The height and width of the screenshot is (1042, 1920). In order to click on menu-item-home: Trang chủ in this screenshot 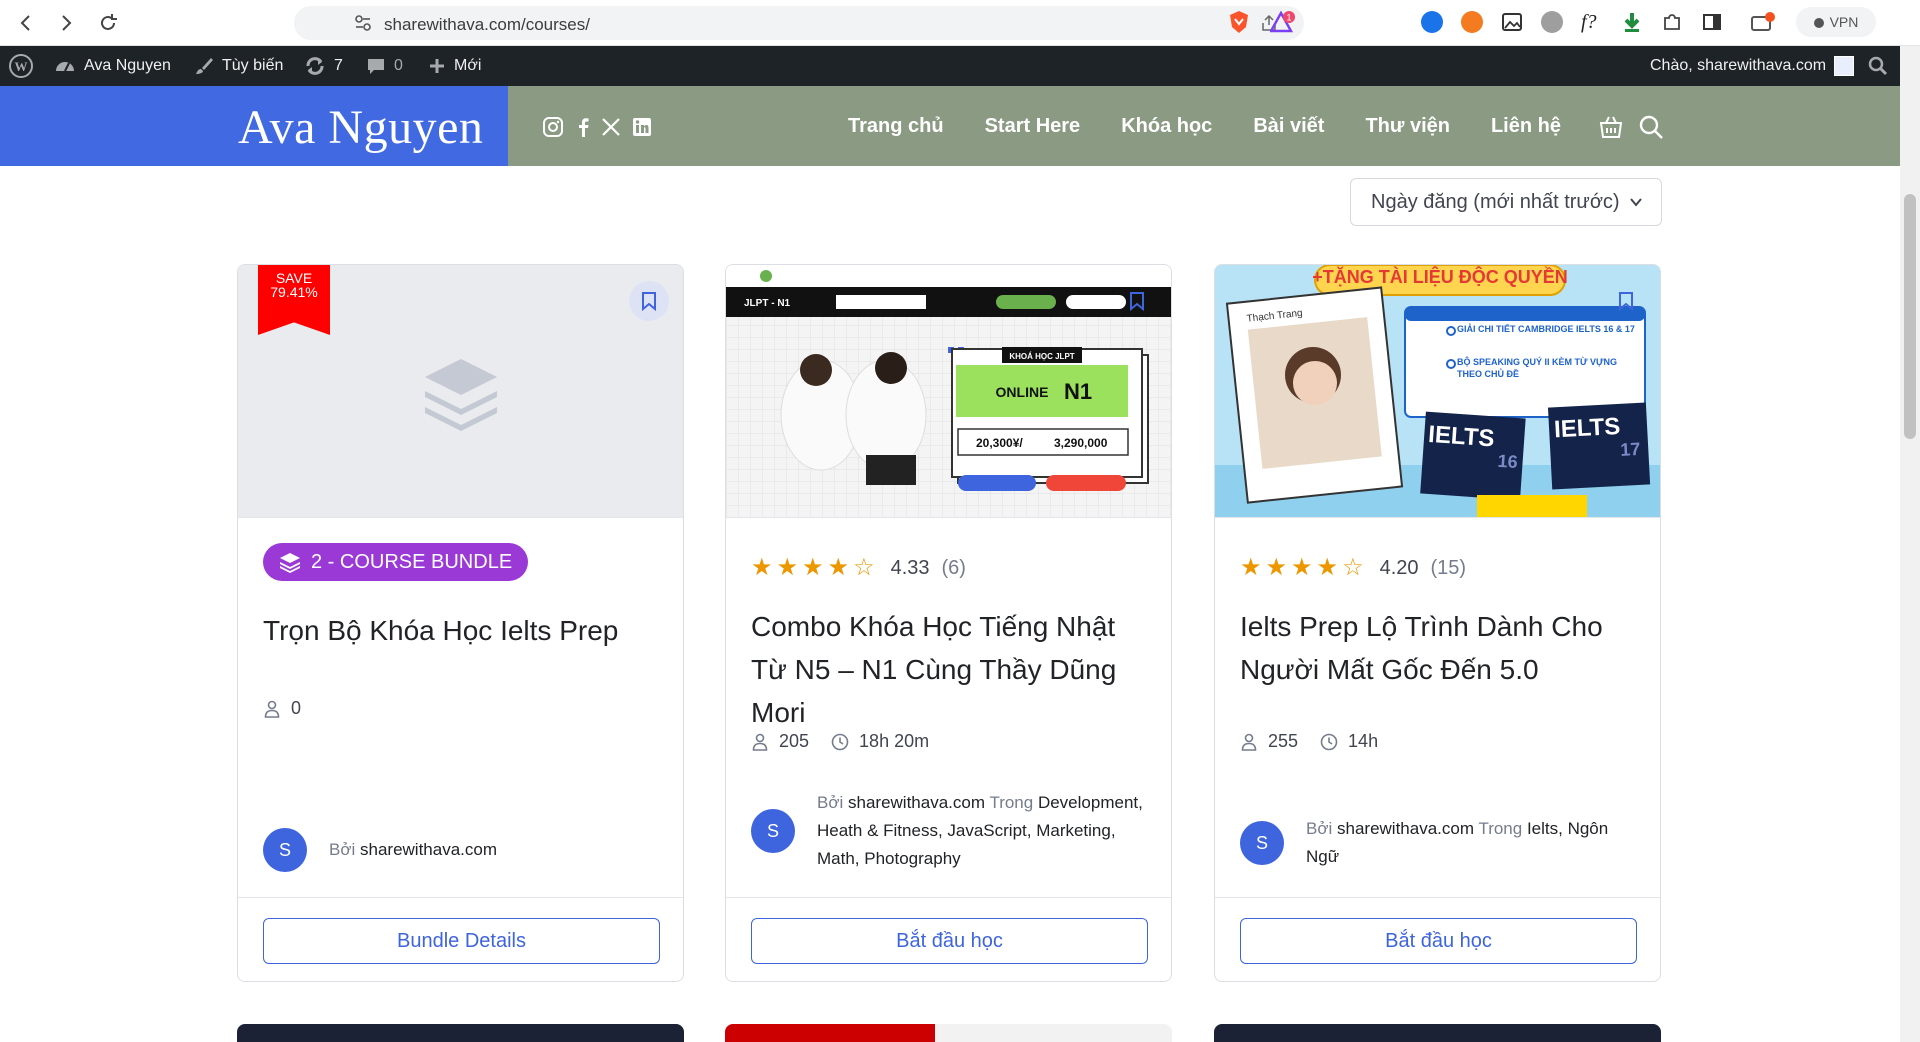, I will do `click(896, 126)`.